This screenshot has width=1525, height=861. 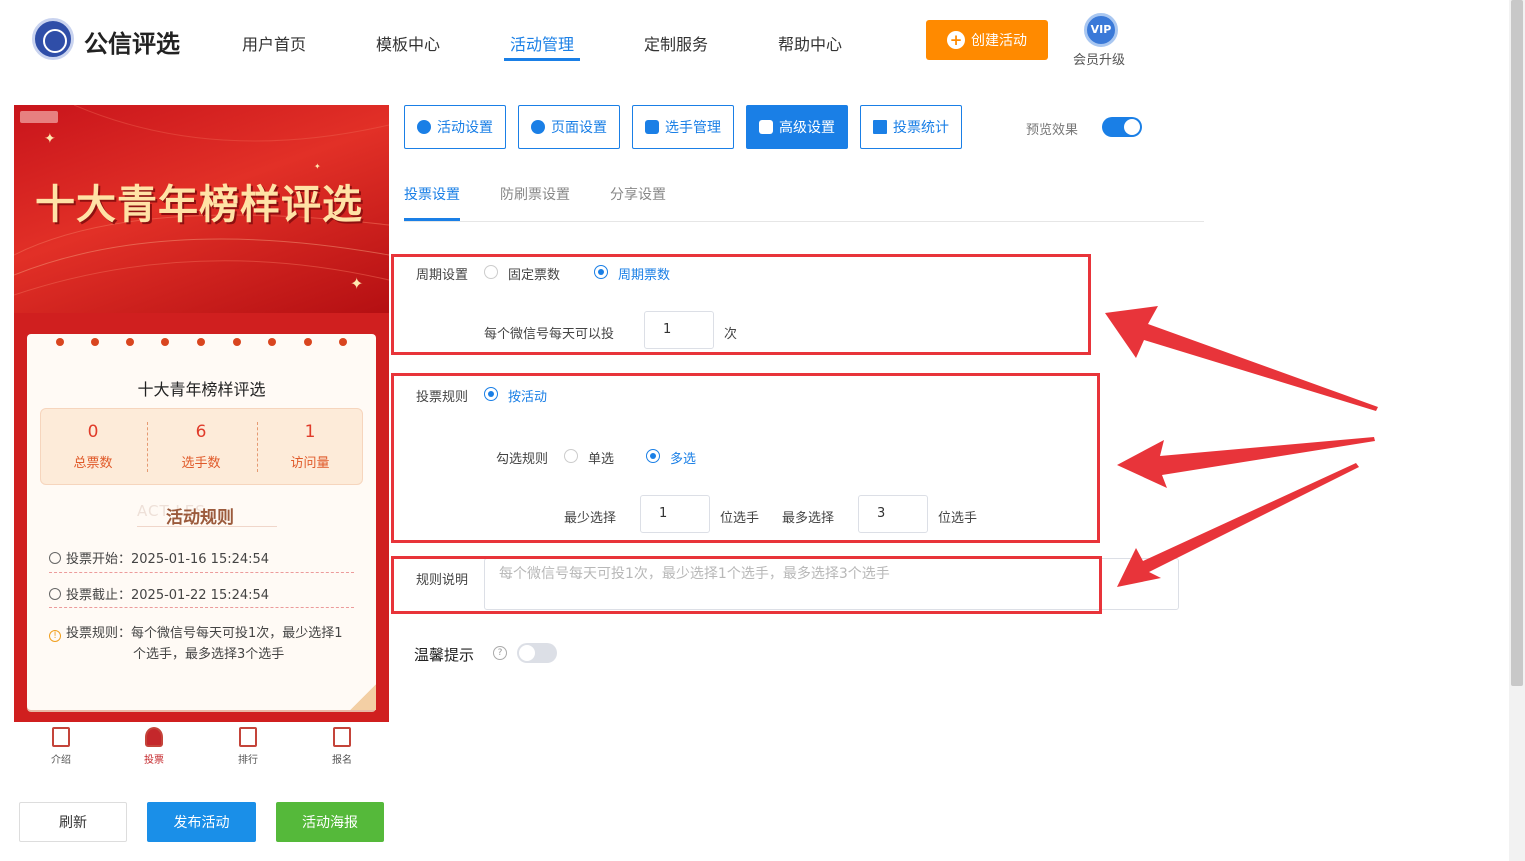 What do you see at coordinates (73, 822) in the screenshot?
I see `refresh-button: 刷新` at bounding box center [73, 822].